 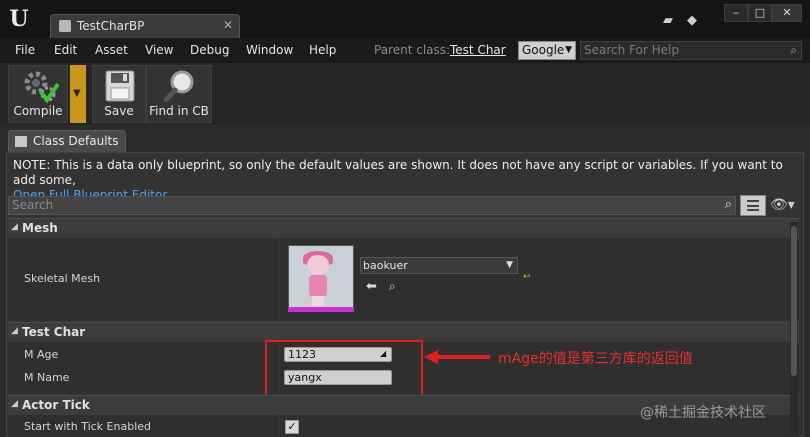 What do you see at coordinates (318, 301) in the screenshot?
I see `thumbnail-figure-legs` at bounding box center [318, 301].